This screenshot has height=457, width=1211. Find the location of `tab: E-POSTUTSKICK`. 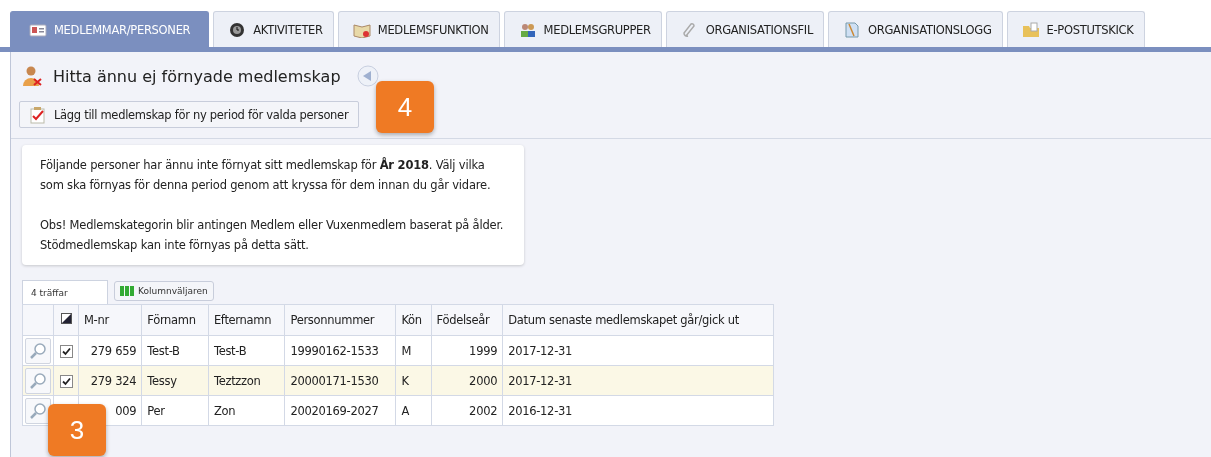

tab: E-POSTUTSKICK is located at coordinates (1075, 29).